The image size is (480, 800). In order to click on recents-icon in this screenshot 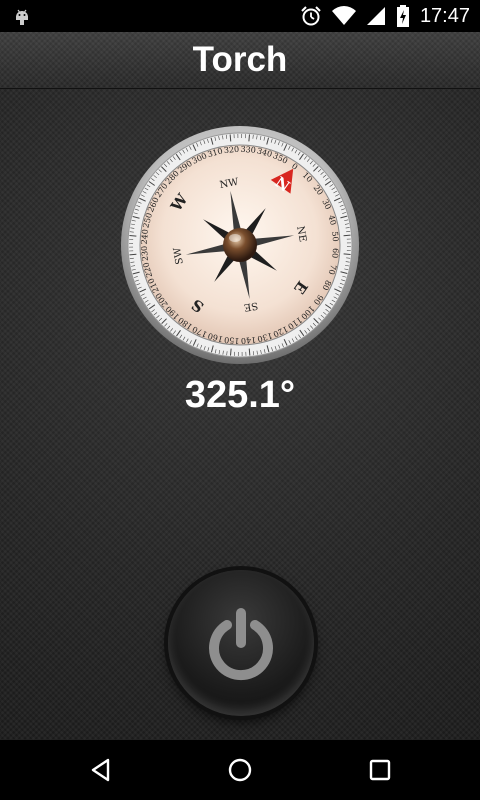, I will do `click(380, 770)`.